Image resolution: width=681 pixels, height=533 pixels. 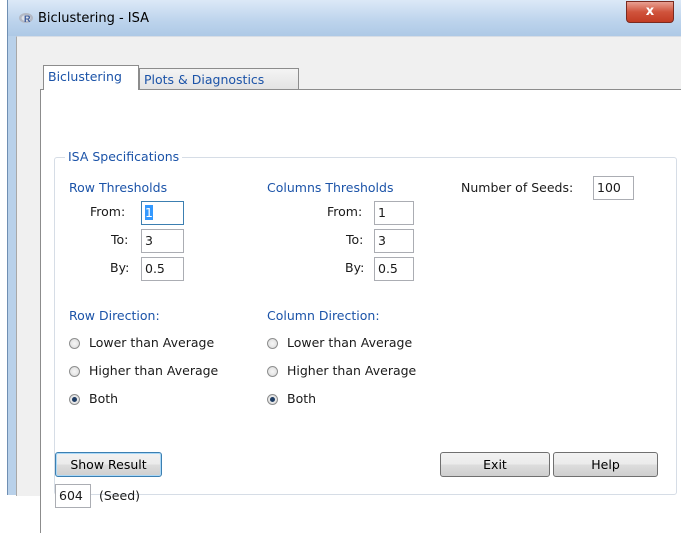 What do you see at coordinates (149, 212) in the screenshot?
I see `row-from-value: 1` at bounding box center [149, 212].